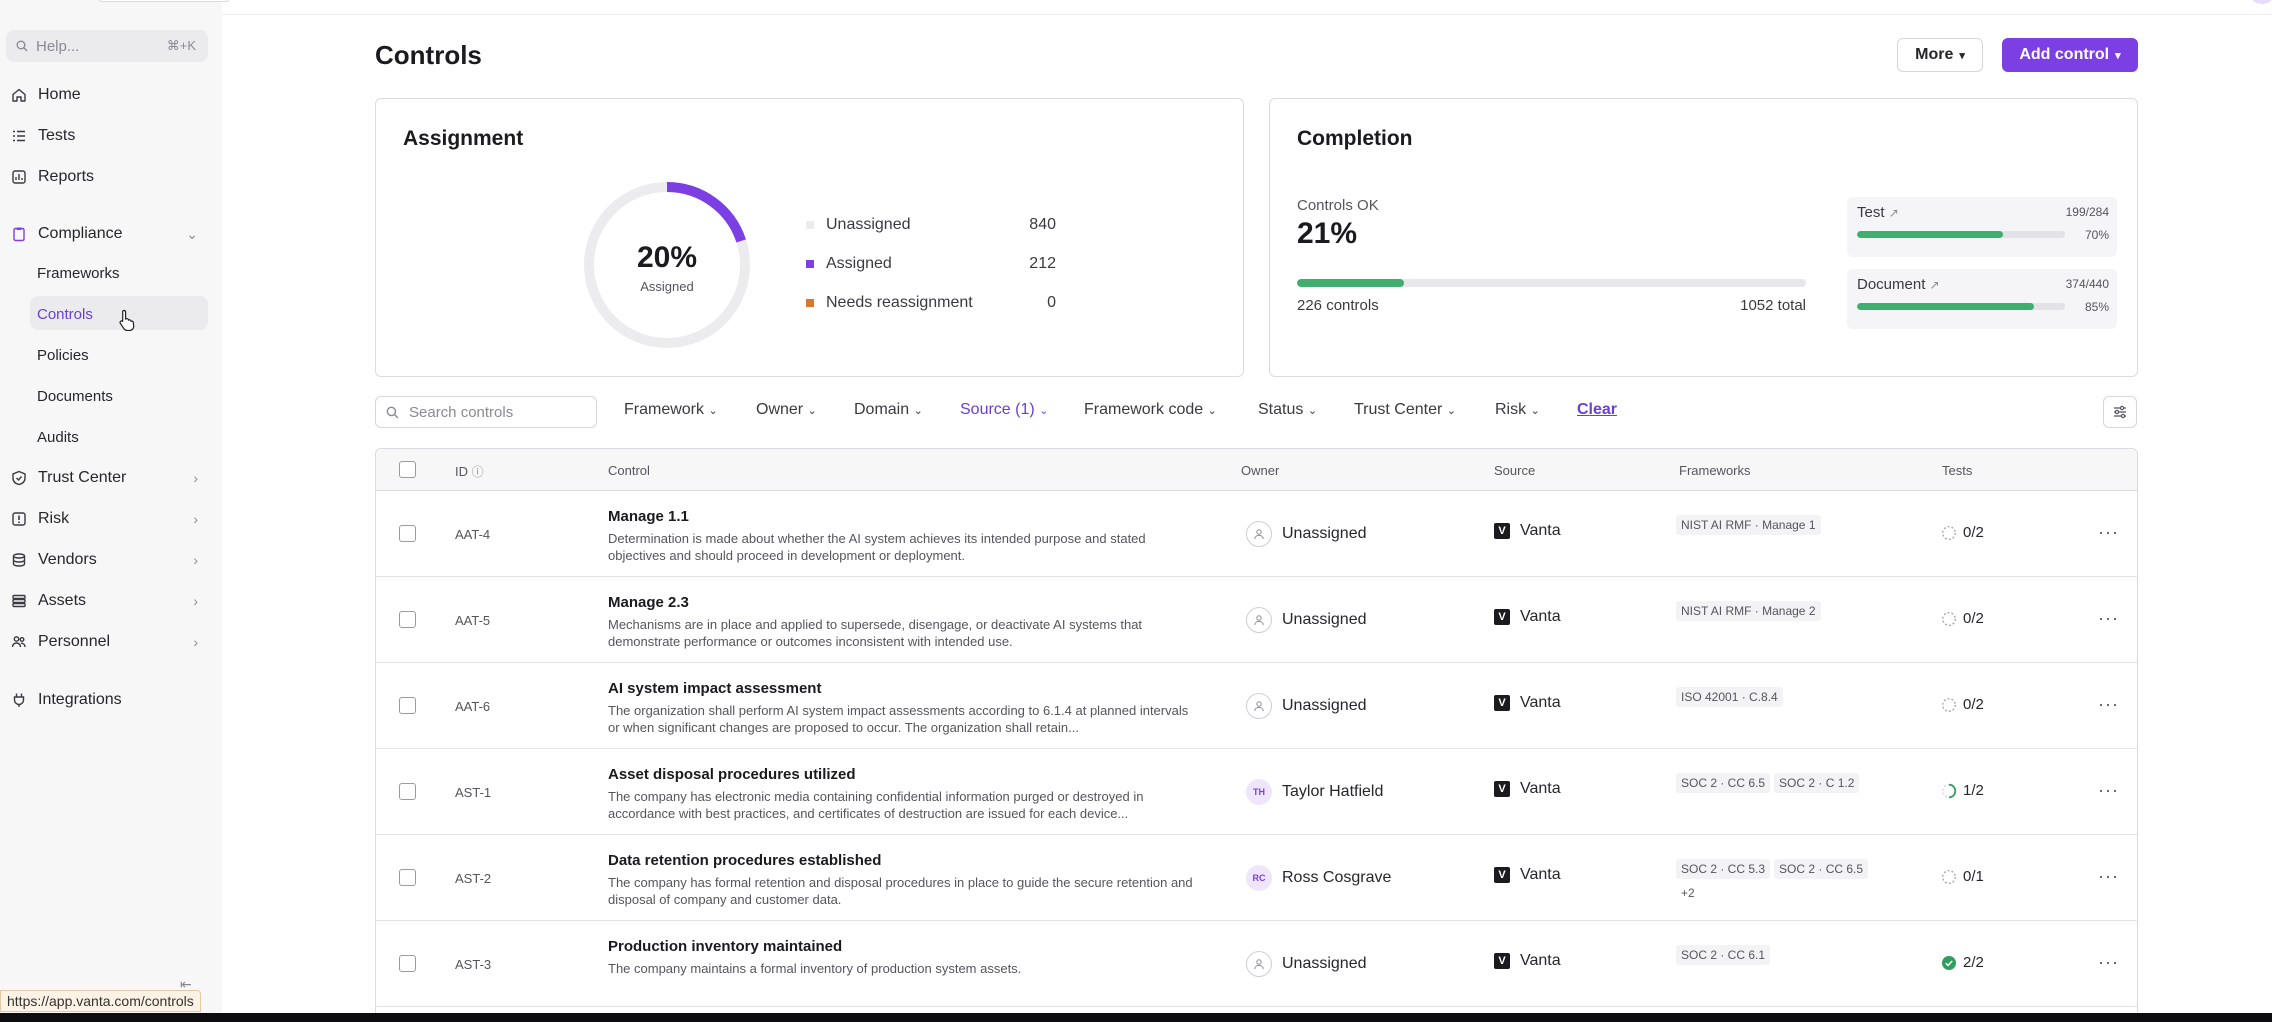 The height and width of the screenshot is (1022, 2272). I want to click on tests-cell: 1/2, so click(1962, 790).